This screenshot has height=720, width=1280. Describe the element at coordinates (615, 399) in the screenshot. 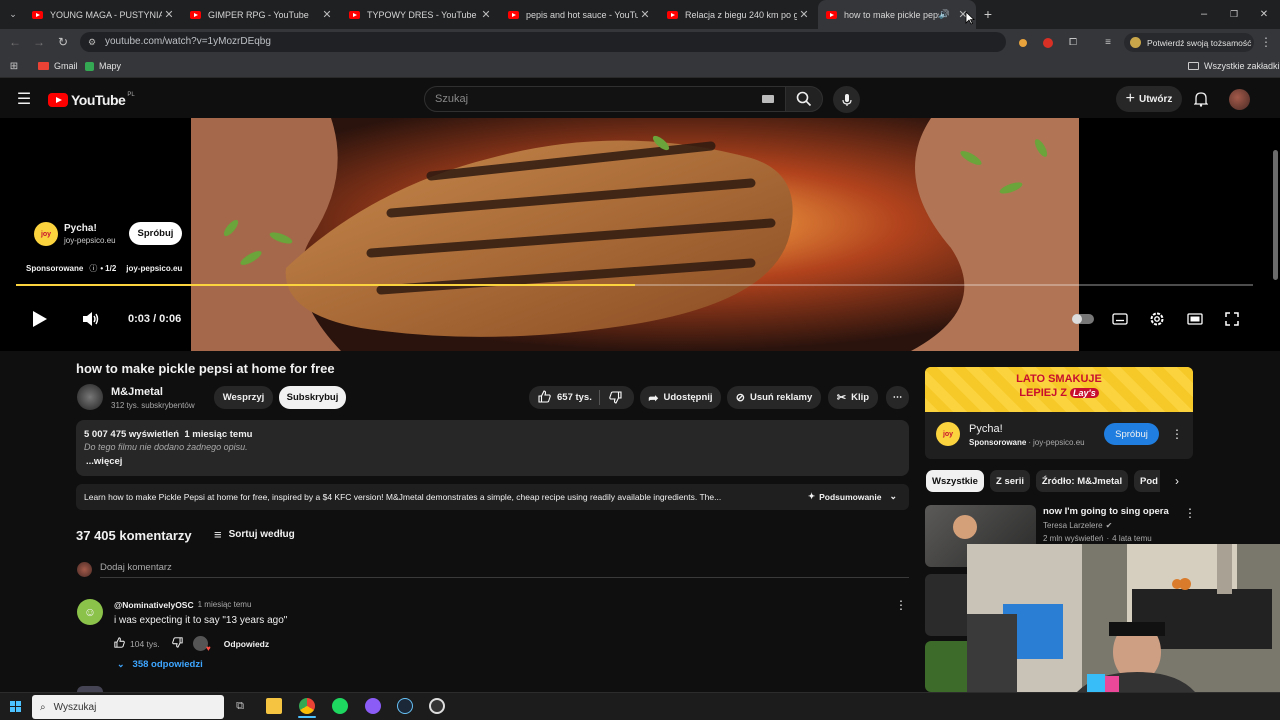

I see `dislike-button` at that location.